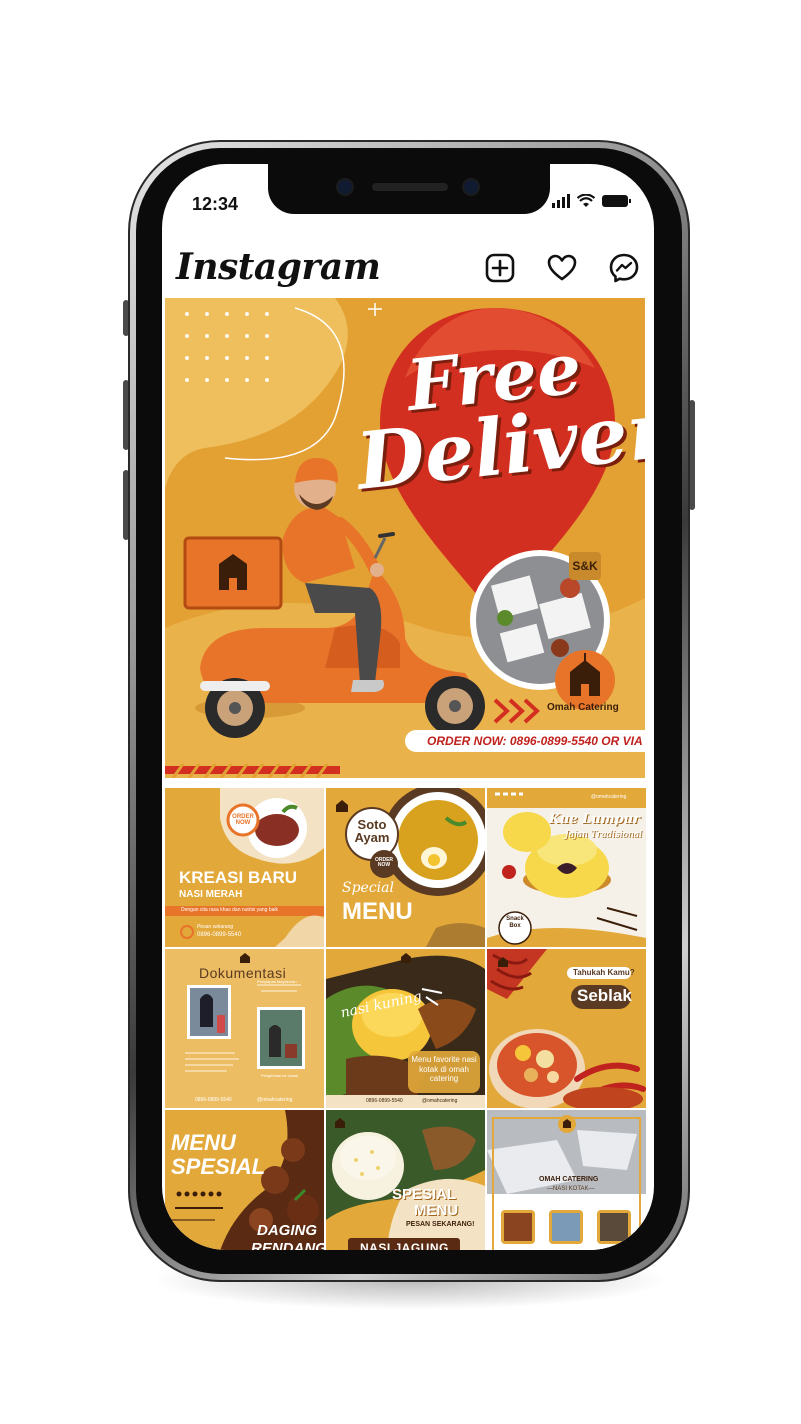 The height and width of the screenshot is (1424, 801). I want to click on instagram-logo: Instagram, so click(278, 267).